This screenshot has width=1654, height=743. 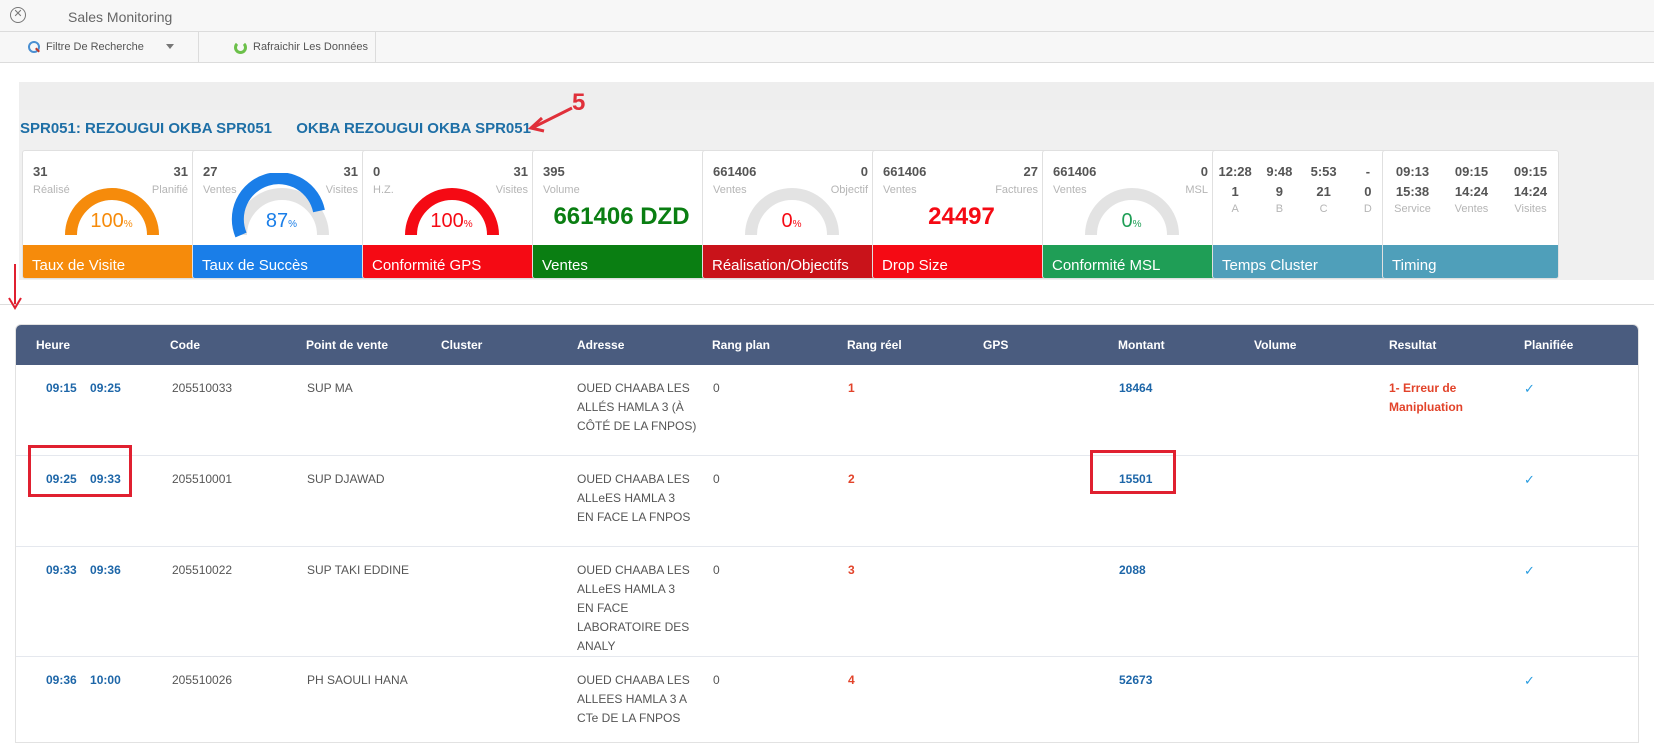 I want to click on rang-reel: 1, so click(x=851, y=388).